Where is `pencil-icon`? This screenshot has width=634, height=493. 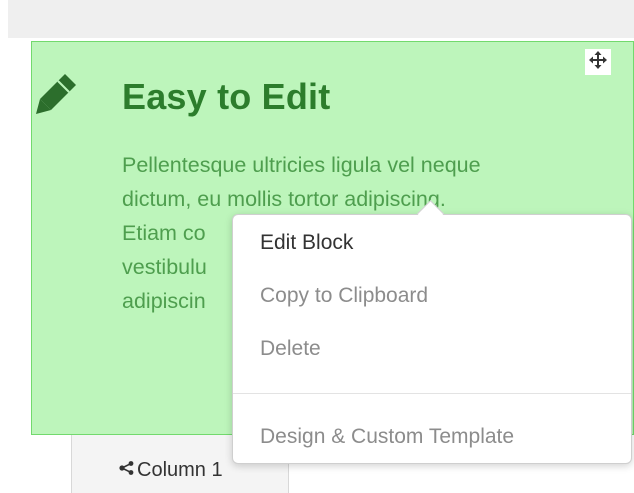 pencil-icon is located at coordinates (57, 93).